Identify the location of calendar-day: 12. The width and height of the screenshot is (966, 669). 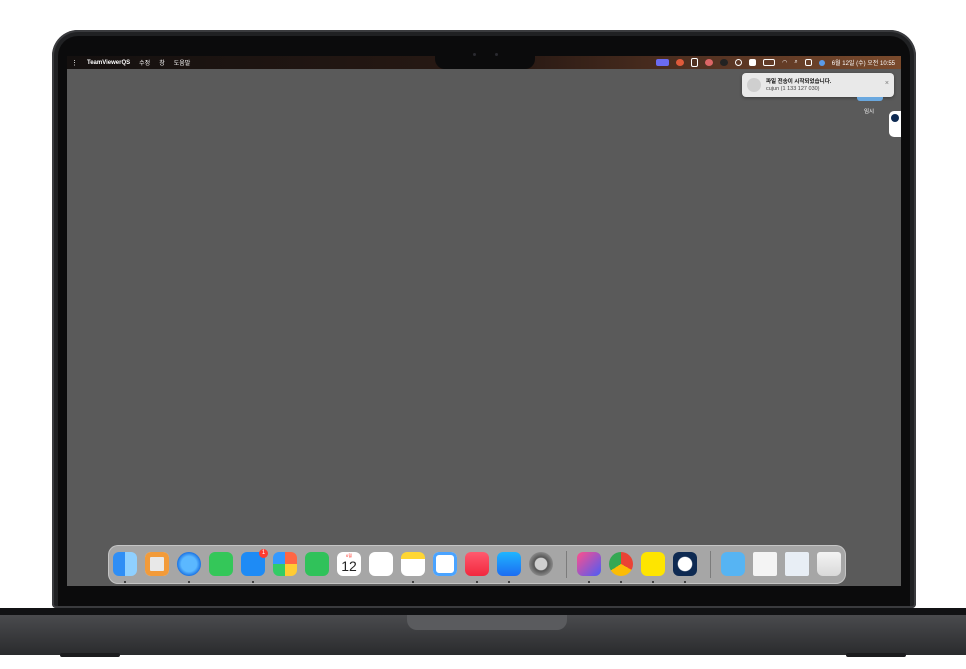
(349, 566).